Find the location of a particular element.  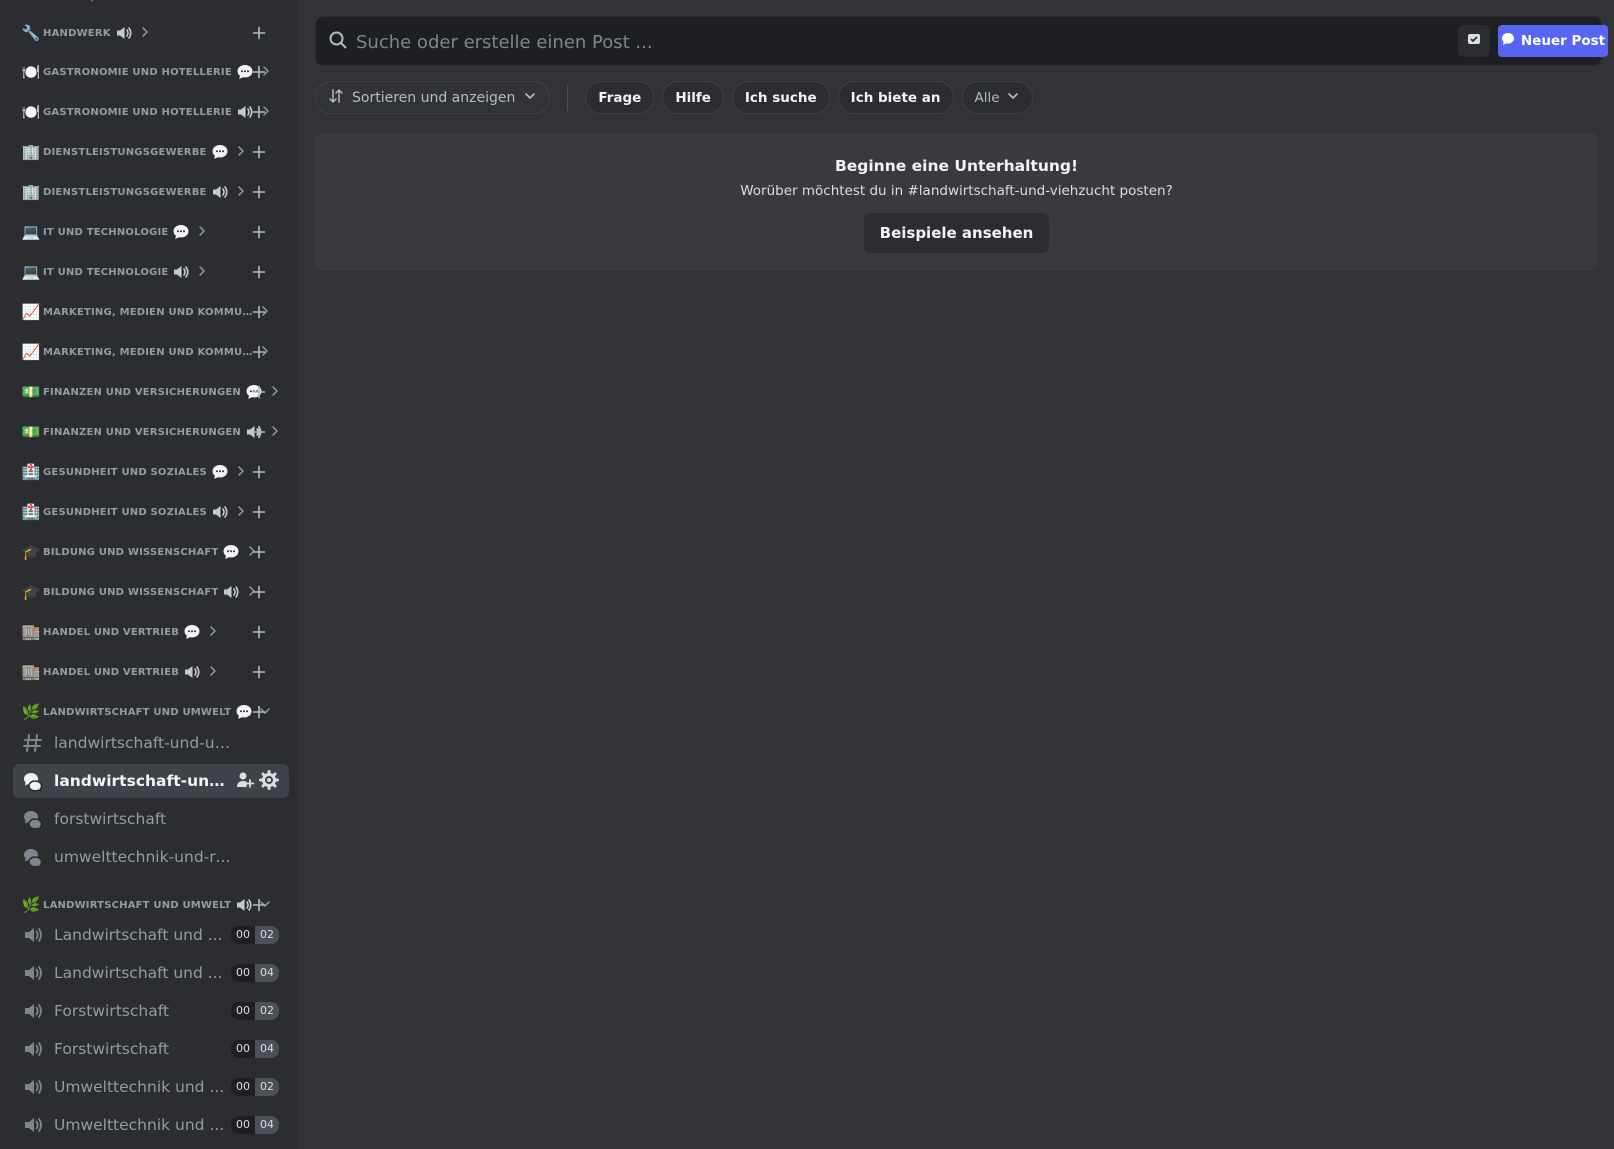

category-name: Dienstleistungsgewerbe is located at coordinates (125, 152).